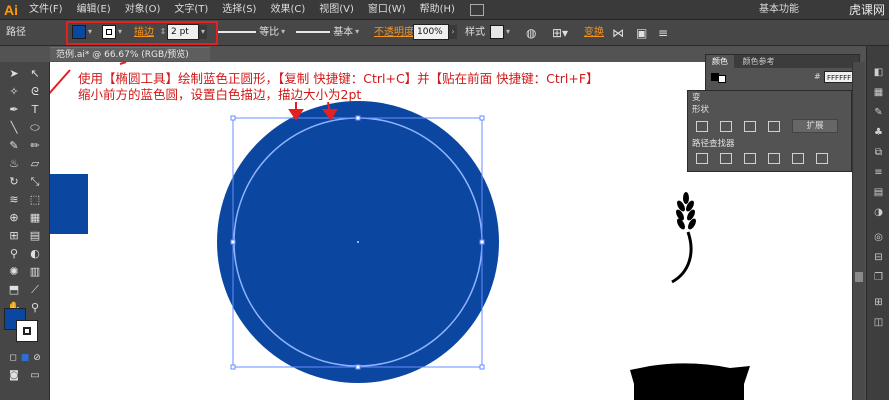  Describe the element at coordinates (750, 158) in the screenshot. I see `merge-icon` at that location.